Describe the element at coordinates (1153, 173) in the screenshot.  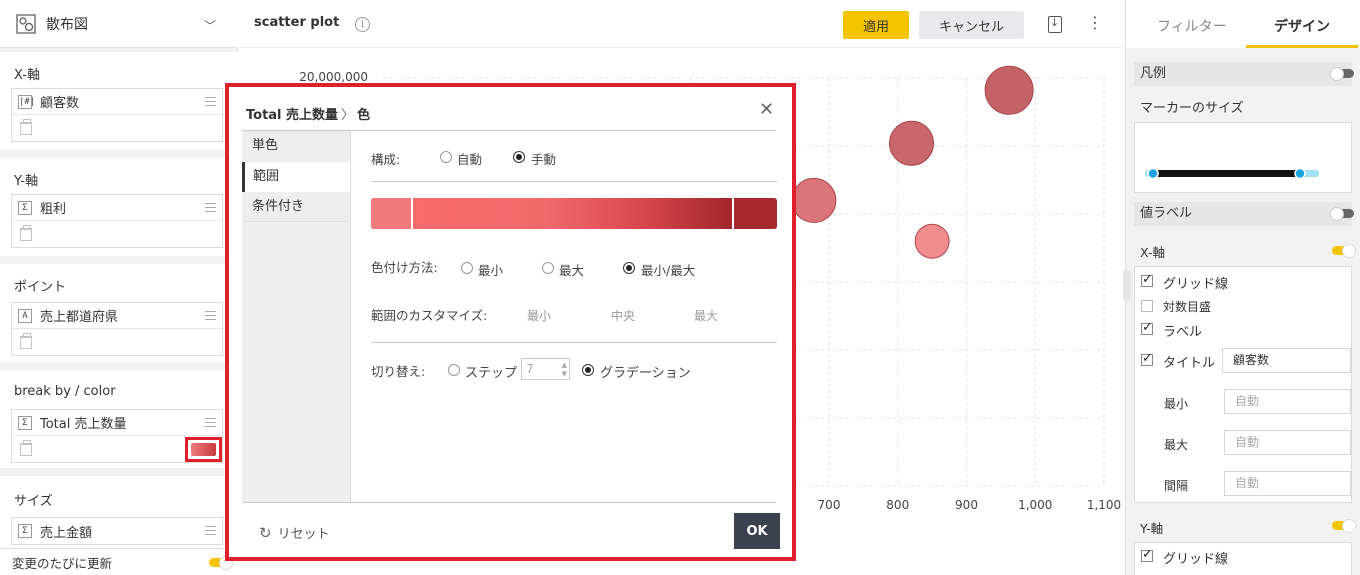
I see `slider-min-handle` at that location.